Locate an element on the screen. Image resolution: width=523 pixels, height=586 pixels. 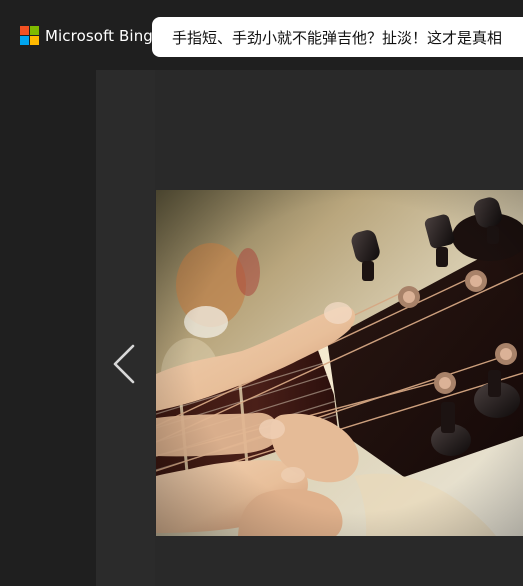
microsoft-logo-icon is located at coordinates (29, 35).